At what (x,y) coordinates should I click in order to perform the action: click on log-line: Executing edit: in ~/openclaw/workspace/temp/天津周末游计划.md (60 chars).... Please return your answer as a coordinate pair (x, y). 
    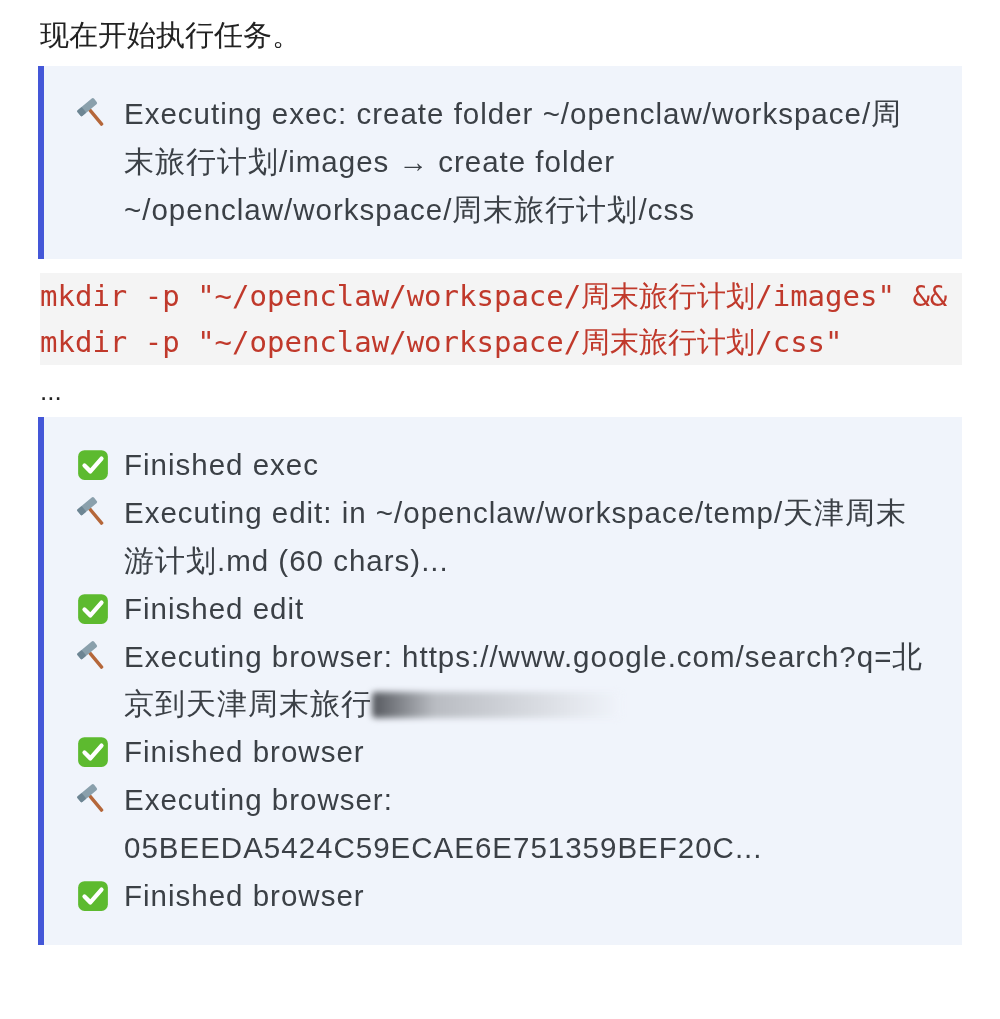
    Looking at the image, I should click on (516, 537).